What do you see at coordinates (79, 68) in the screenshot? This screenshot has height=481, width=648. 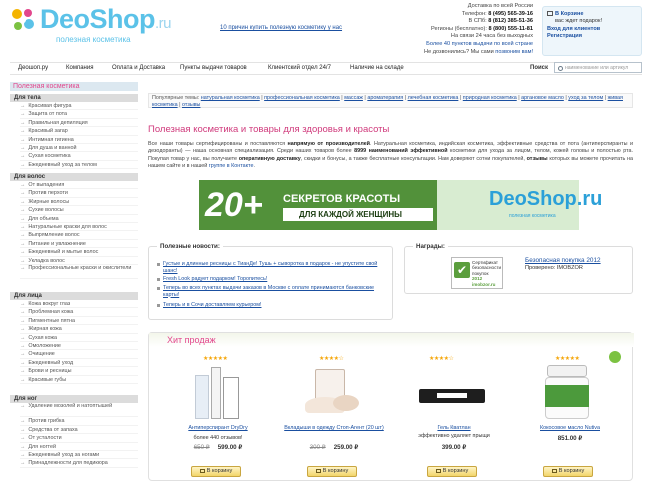 I see `nav-item-company: Компания` at bounding box center [79, 68].